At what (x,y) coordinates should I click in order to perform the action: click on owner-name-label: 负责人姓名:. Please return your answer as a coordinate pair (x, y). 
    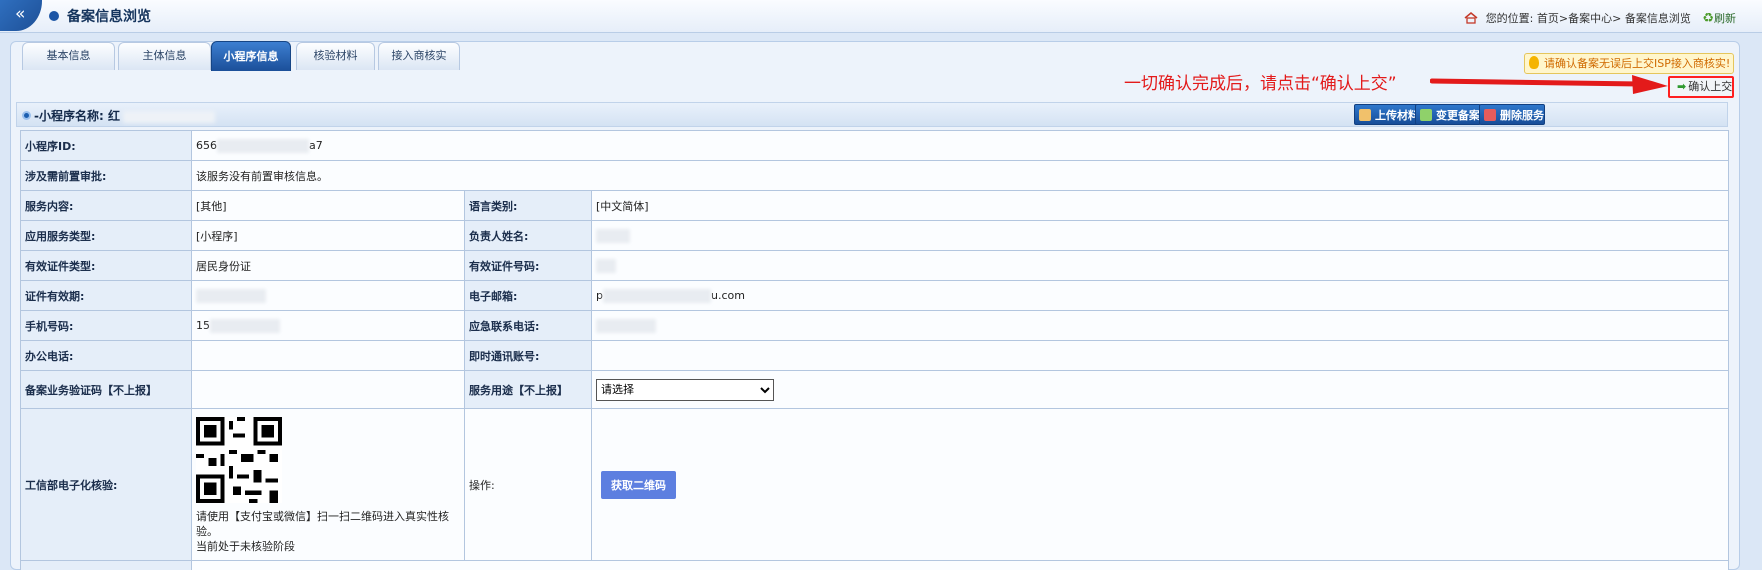
    Looking at the image, I should click on (528, 235).